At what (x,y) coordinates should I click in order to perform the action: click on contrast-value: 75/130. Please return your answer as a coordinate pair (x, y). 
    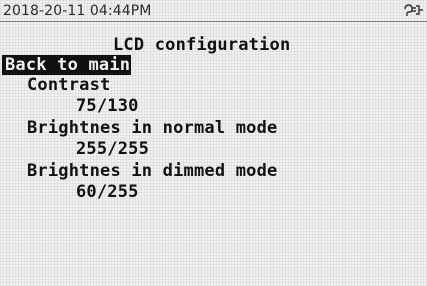
    Looking at the image, I should click on (107, 106).